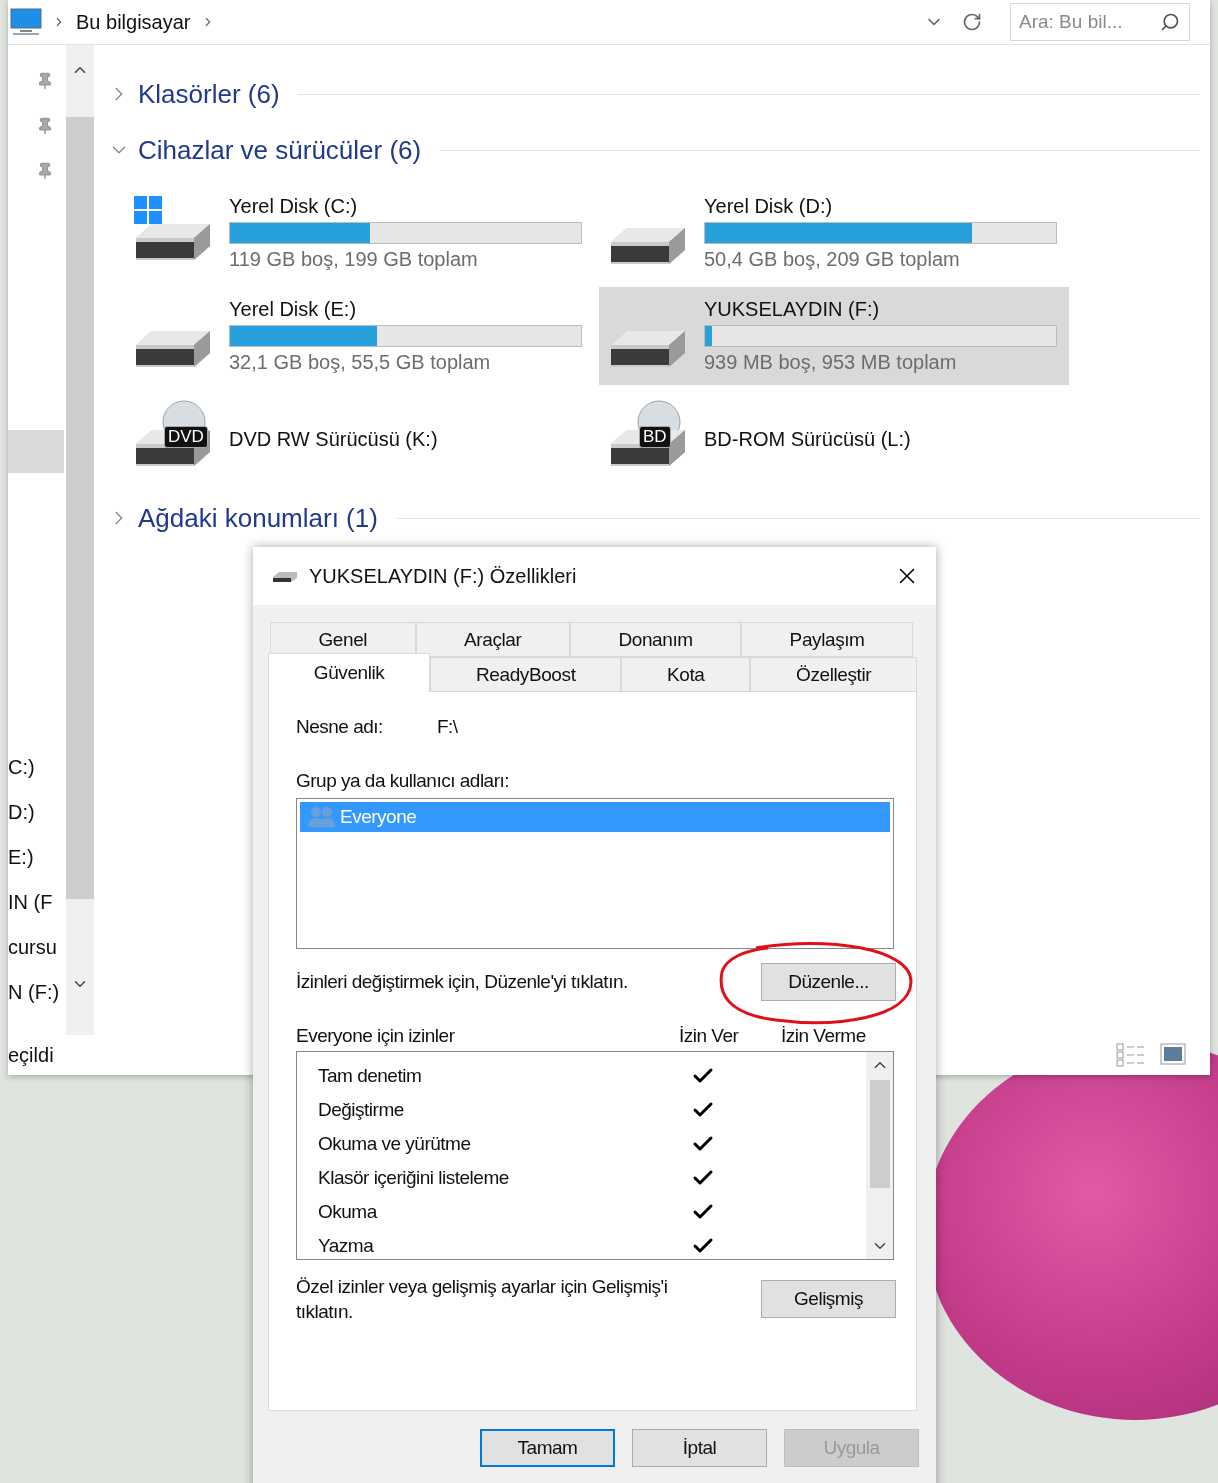  I want to click on tab: Araçlar, so click(492, 639).